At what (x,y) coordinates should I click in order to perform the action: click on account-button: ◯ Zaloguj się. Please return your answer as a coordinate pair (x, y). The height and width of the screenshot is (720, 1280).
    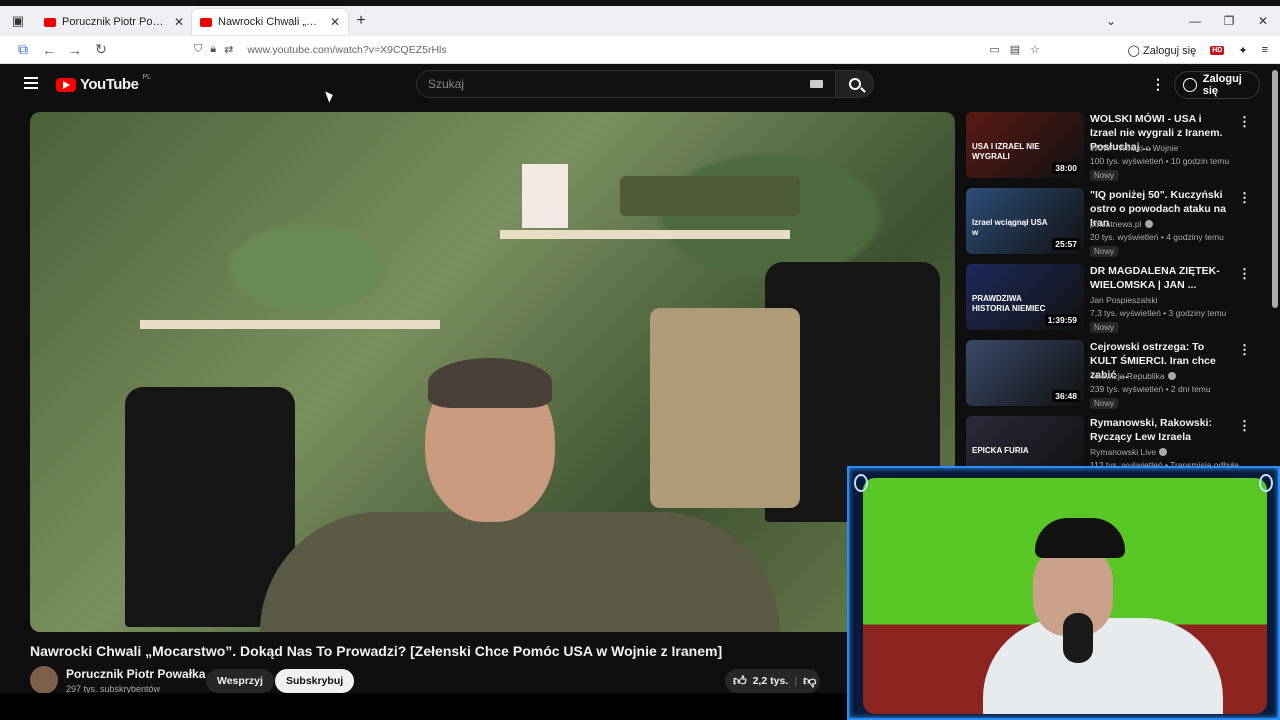
    Looking at the image, I should click on (1162, 50).